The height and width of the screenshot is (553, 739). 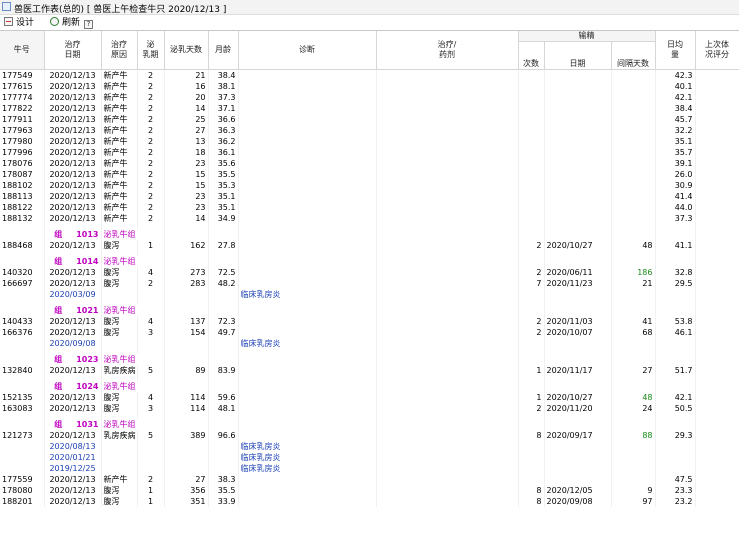 What do you see at coordinates (73, 468) in the screenshot?
I see `history-date-cell: 2019/12/25` at bounding box center [73, 468].